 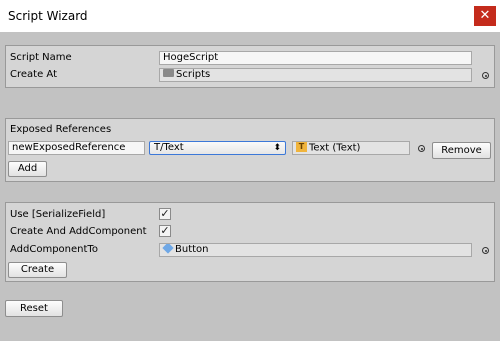 I want to click on create-add-component-checkbox: ✓, so click(x=165, y=231).